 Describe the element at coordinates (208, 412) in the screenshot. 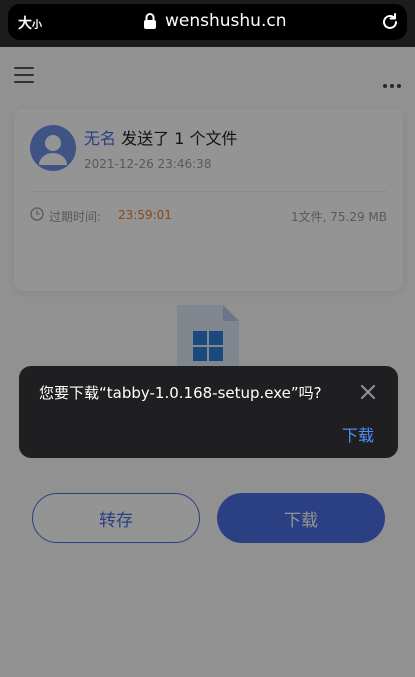

I see `download-confirm-dialog: 您要下载“tabby-1.0.168-setup.exe”吗? 下载` at that location.